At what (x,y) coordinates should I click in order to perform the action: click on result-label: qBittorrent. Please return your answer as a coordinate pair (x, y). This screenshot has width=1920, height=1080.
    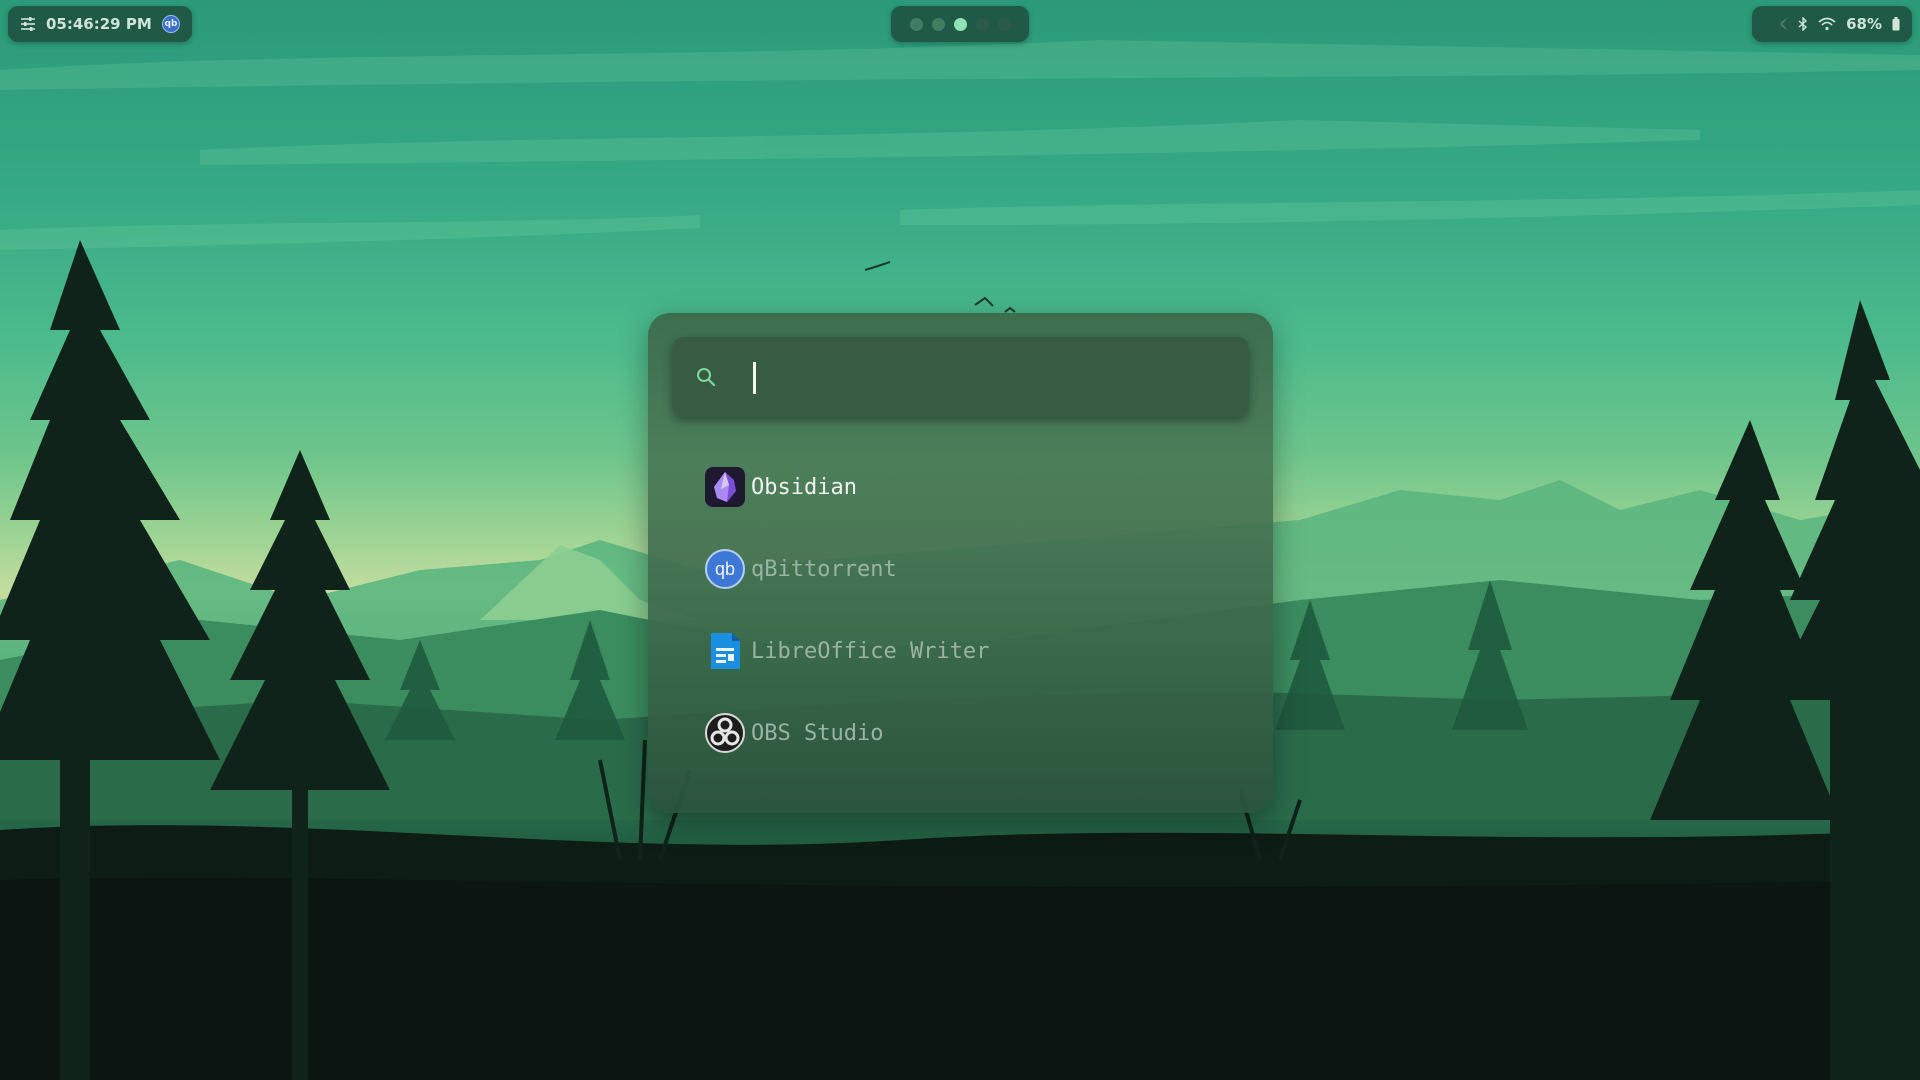
    Looking at the image, I should click on (824, 569).